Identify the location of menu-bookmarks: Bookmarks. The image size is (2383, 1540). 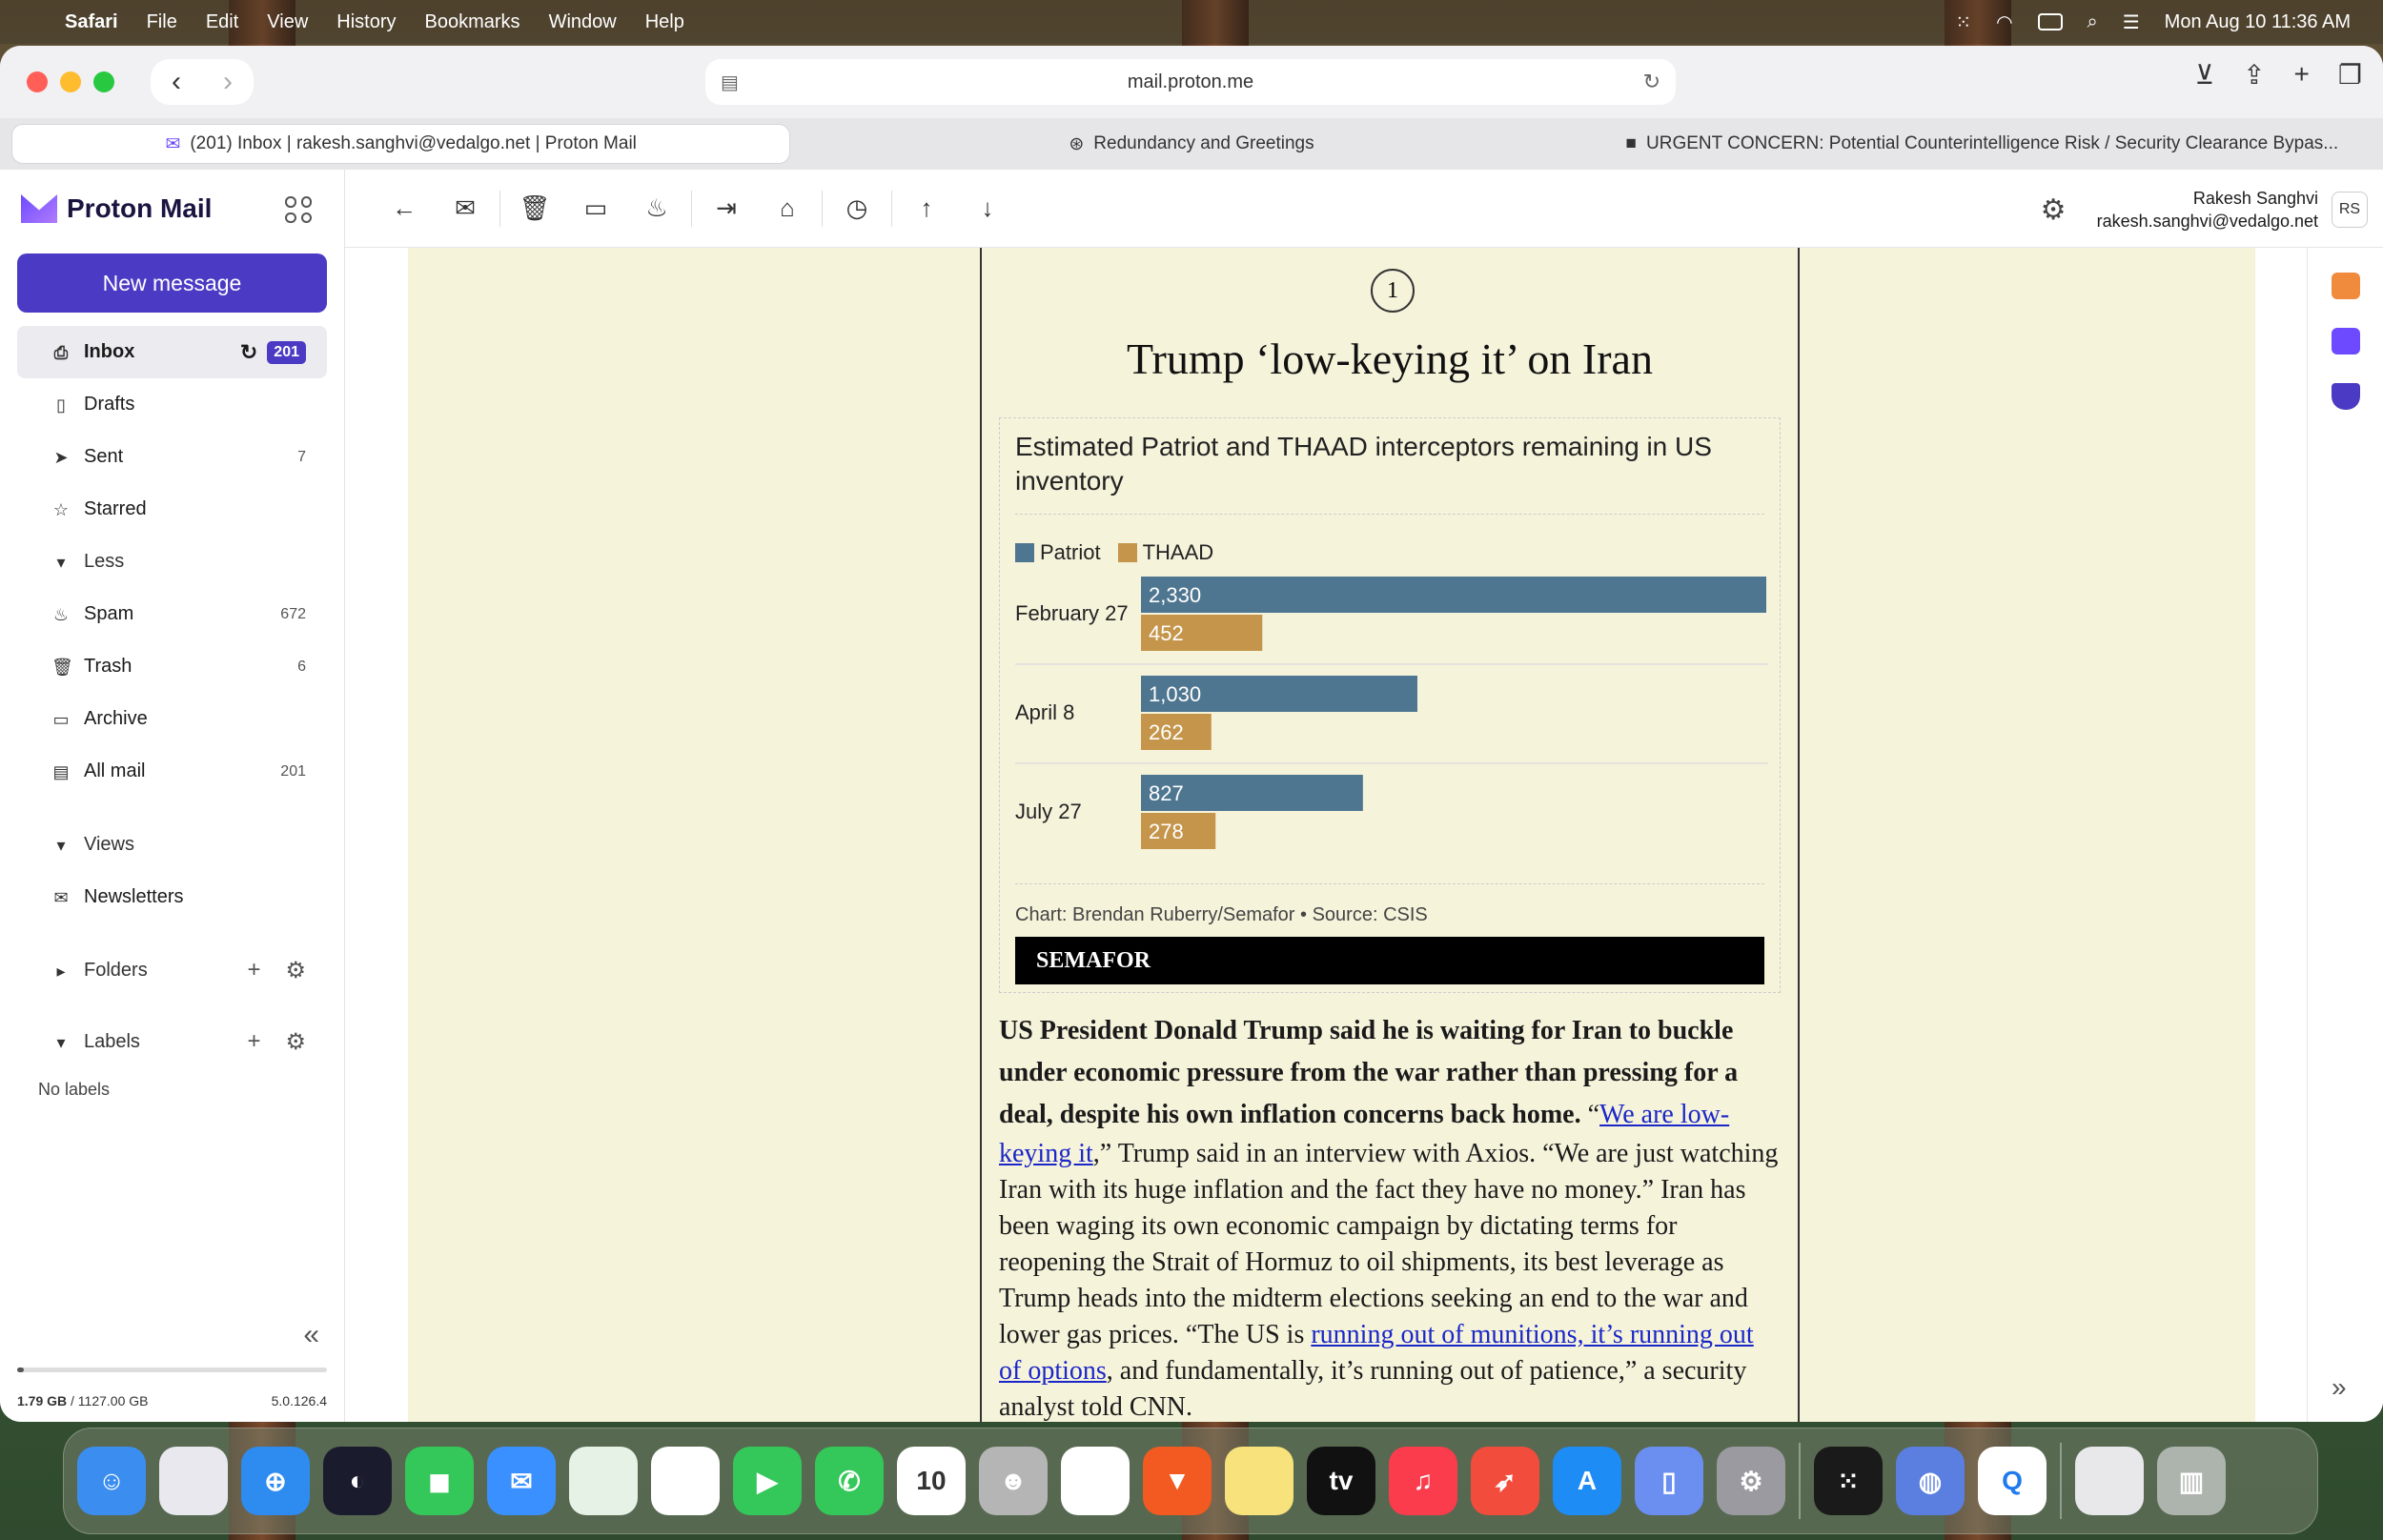
(473, 22).